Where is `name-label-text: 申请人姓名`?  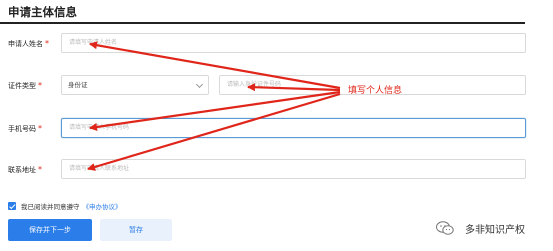
name-label-text: 申请人姓名 is located at coordinates (25, 44).